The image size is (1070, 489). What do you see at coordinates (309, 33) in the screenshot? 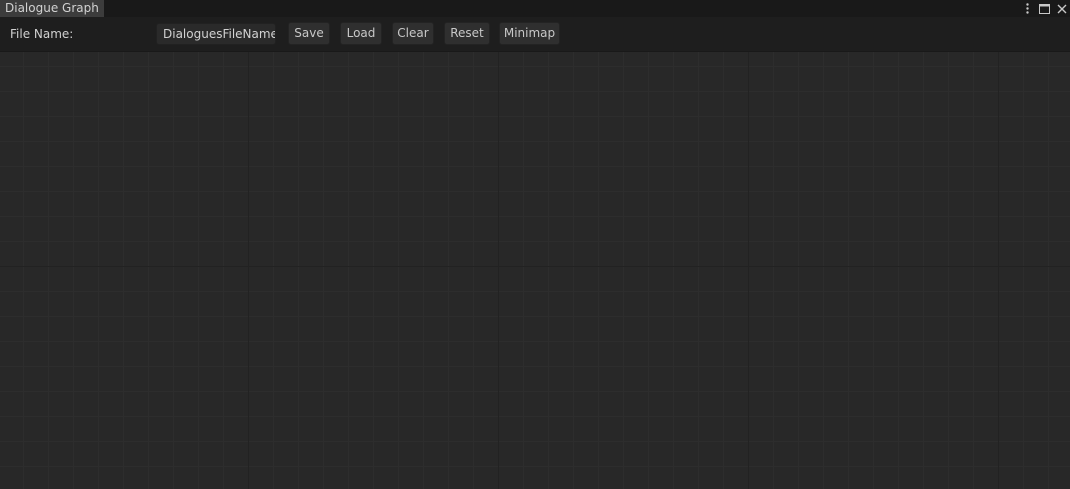
I see `save-button: Save` at bounding box center [309, 33].